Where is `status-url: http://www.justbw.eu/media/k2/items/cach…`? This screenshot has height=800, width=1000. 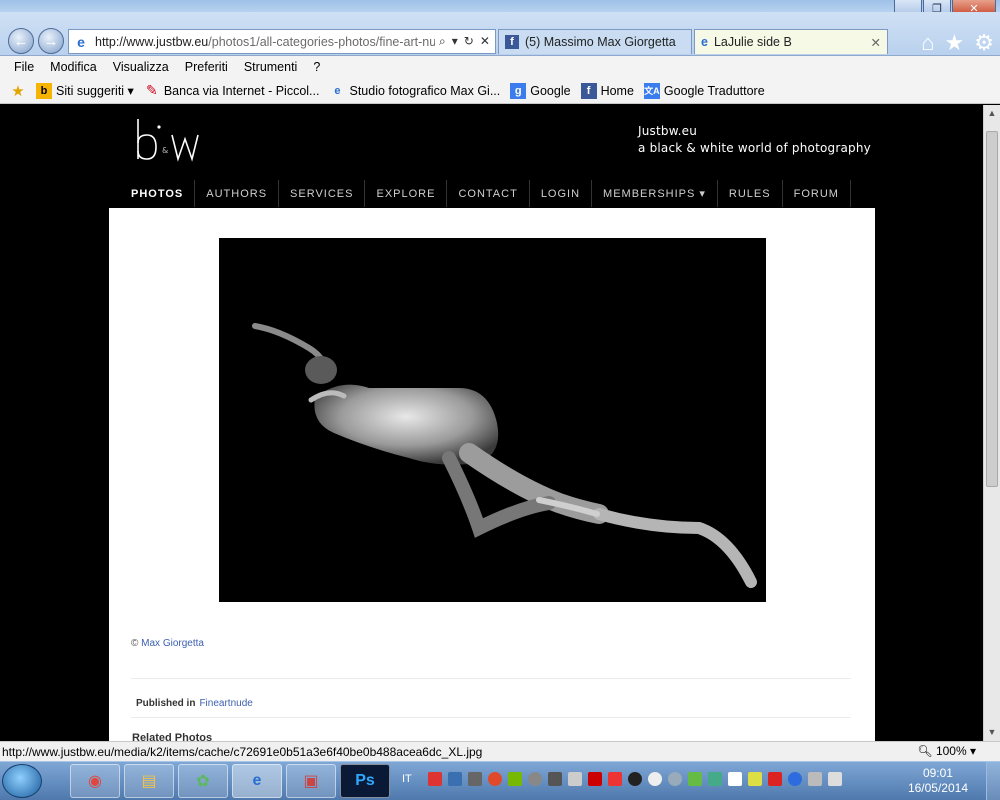
status-url: http://www.justbw.eu/media/k2/items/cach… is located at coordinates (242, 751).